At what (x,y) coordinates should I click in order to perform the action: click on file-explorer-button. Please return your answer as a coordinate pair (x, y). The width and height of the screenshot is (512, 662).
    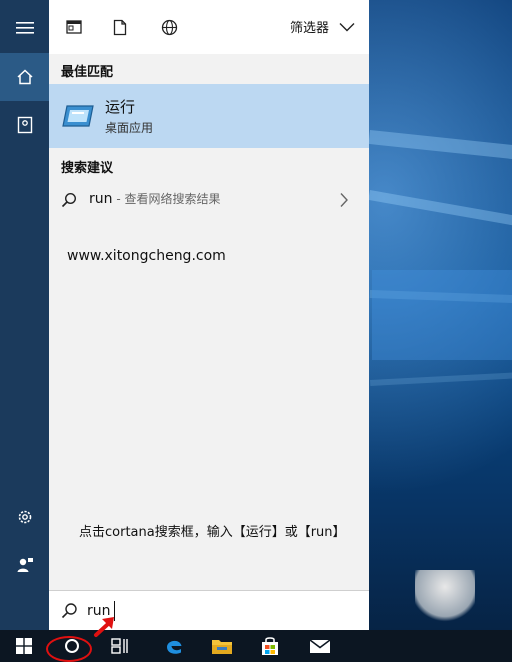
    Looking at the image, I should click on (222, 646).